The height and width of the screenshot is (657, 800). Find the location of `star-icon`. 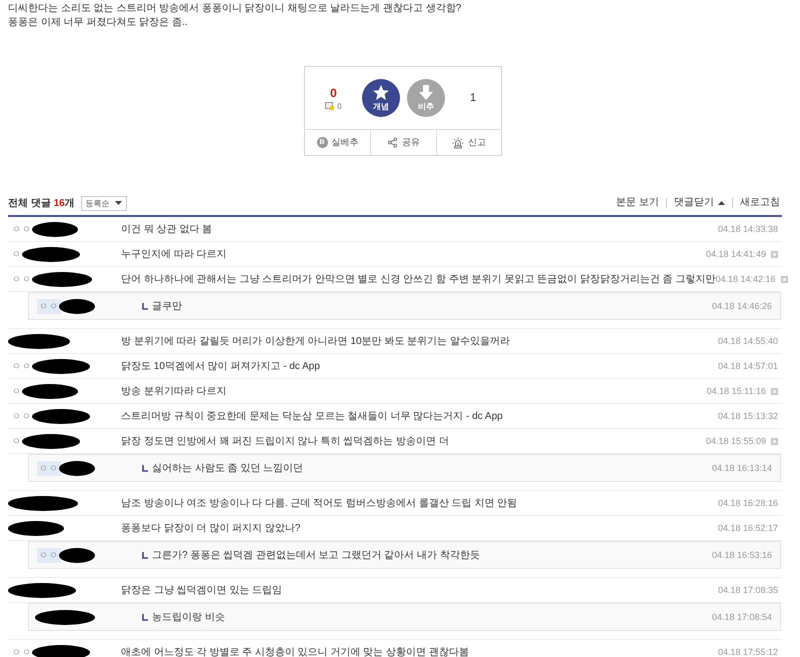

star-icon is located at coordinates (381, 92).